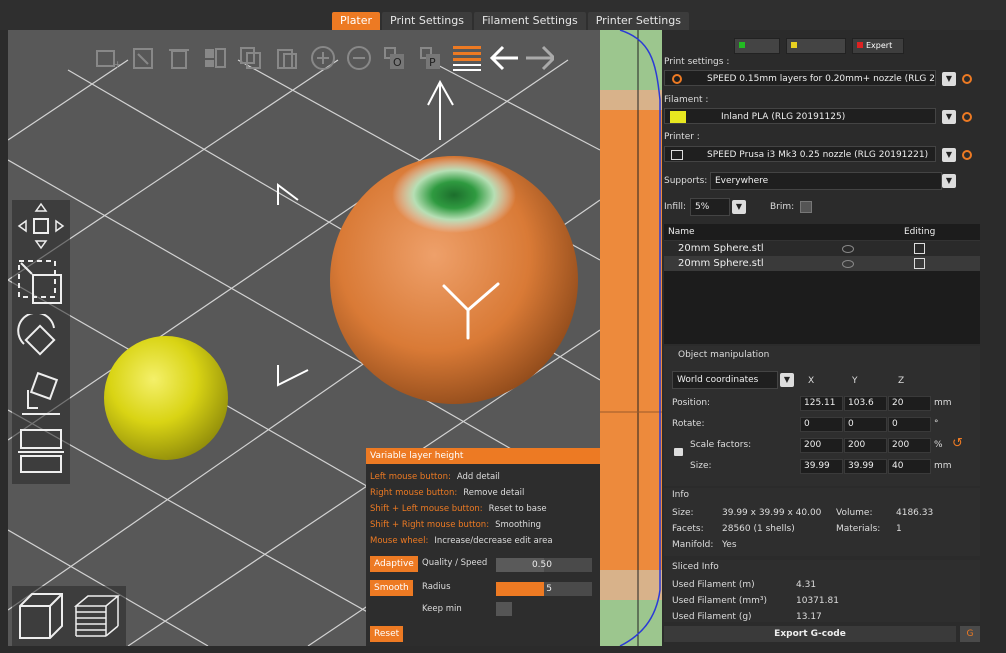 The height and width of the screenshot is (653, 1006). What do you see at coordinates (215, 58) in the screenshot?
I see `arrange-icon` at bounding box center [215, 58].